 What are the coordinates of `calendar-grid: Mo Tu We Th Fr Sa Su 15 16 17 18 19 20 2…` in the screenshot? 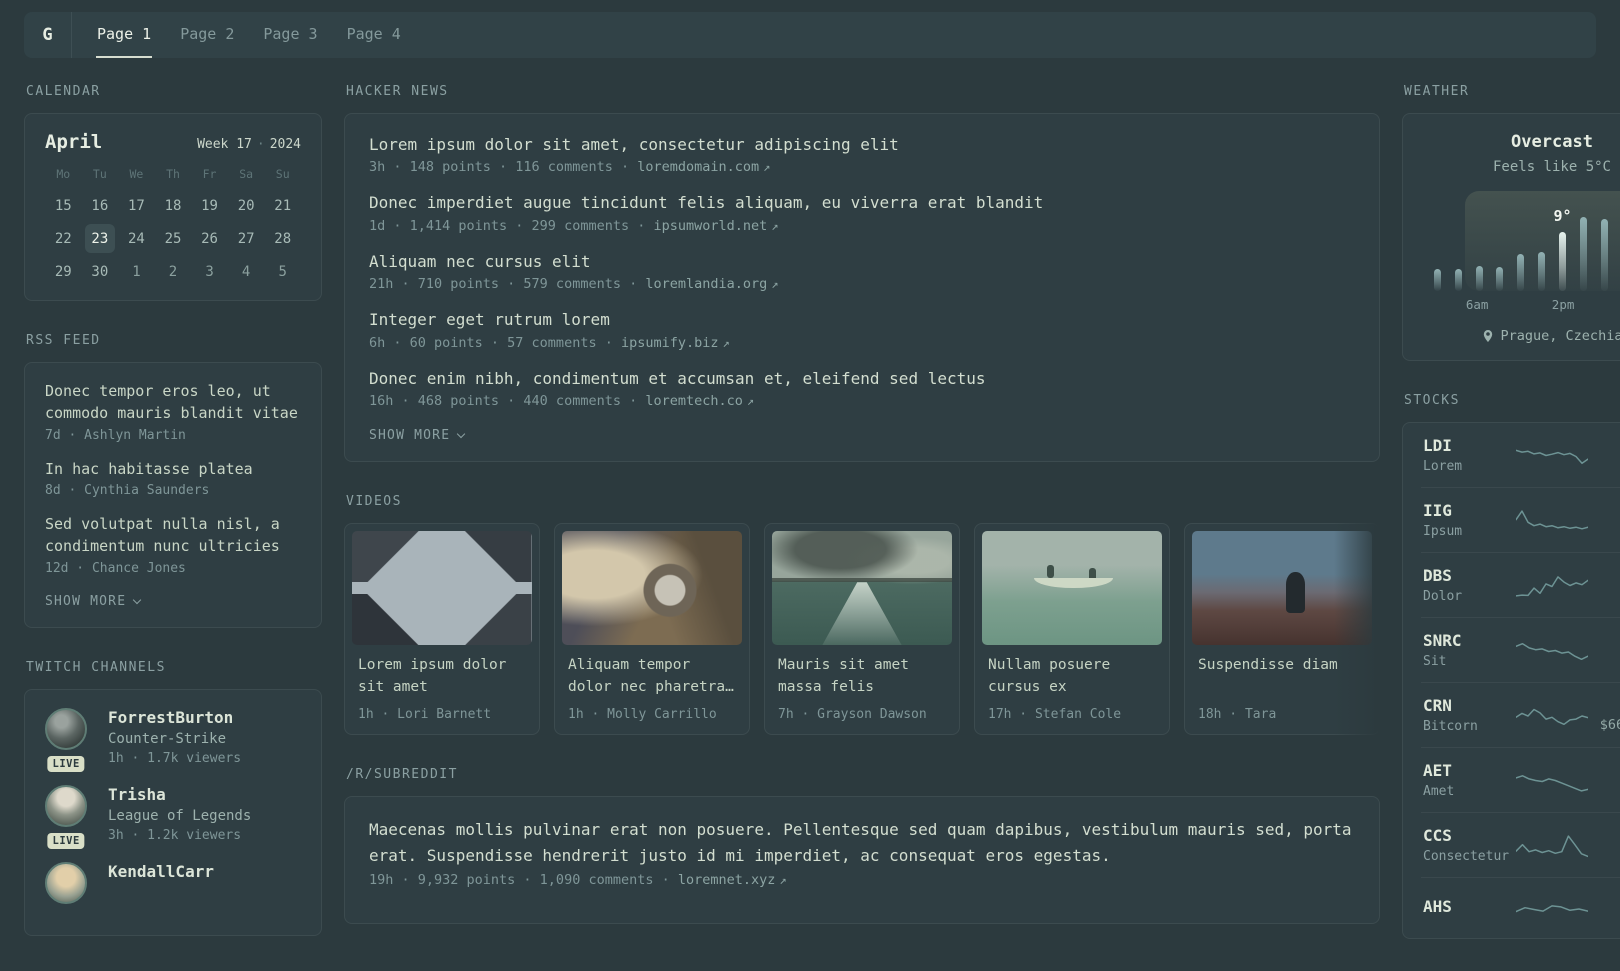 It's located at (173, 226).